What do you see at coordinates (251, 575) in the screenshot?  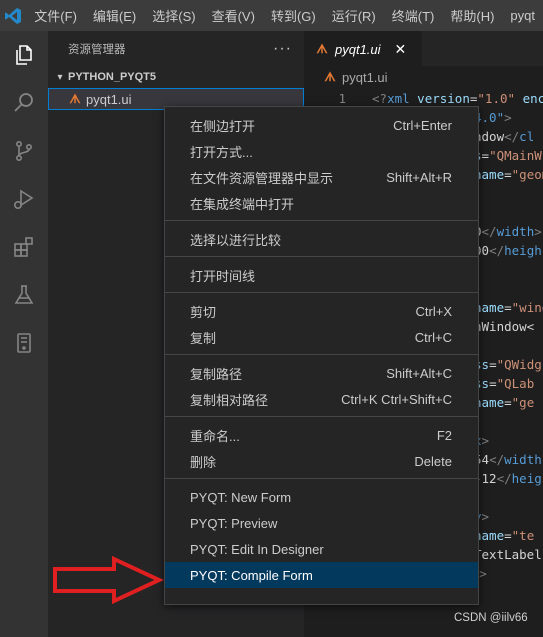 I see `context-menu-label: PYQT: Compile Form` at bounding box center [251, 575].